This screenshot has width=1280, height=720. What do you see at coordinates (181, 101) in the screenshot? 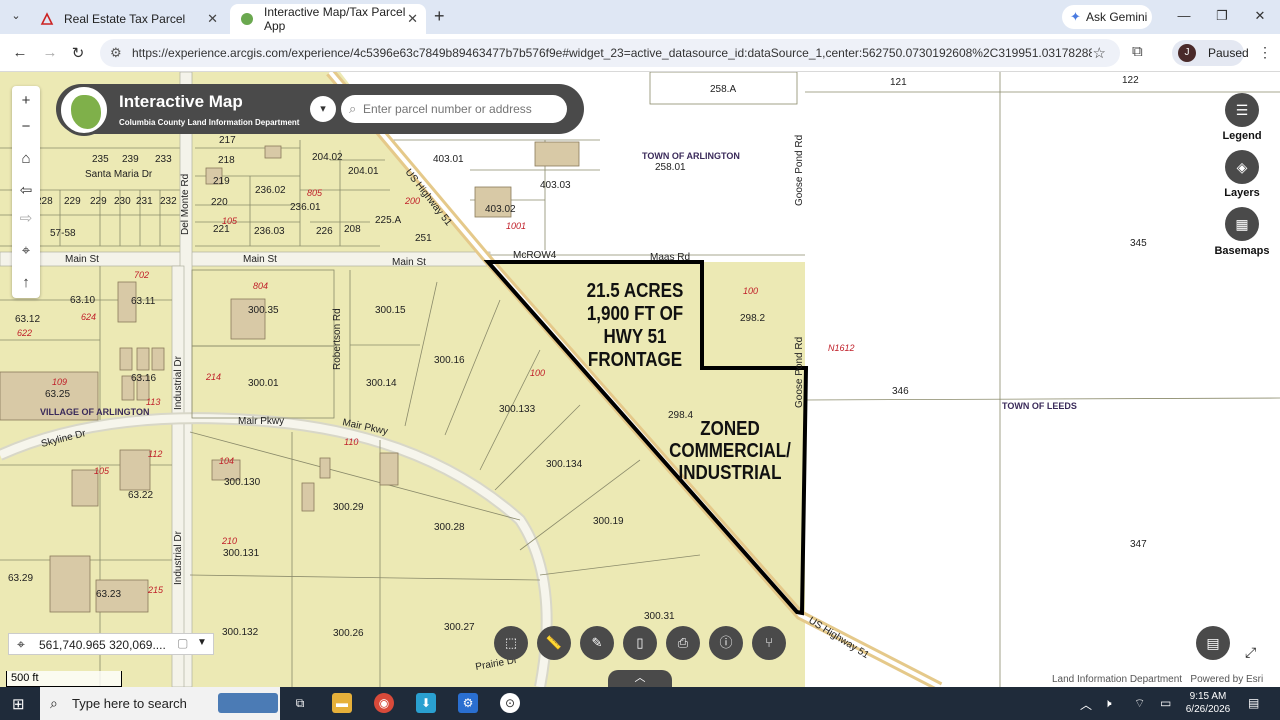
I see `app-title: Interactive Map` at bounding box center [181, 101].